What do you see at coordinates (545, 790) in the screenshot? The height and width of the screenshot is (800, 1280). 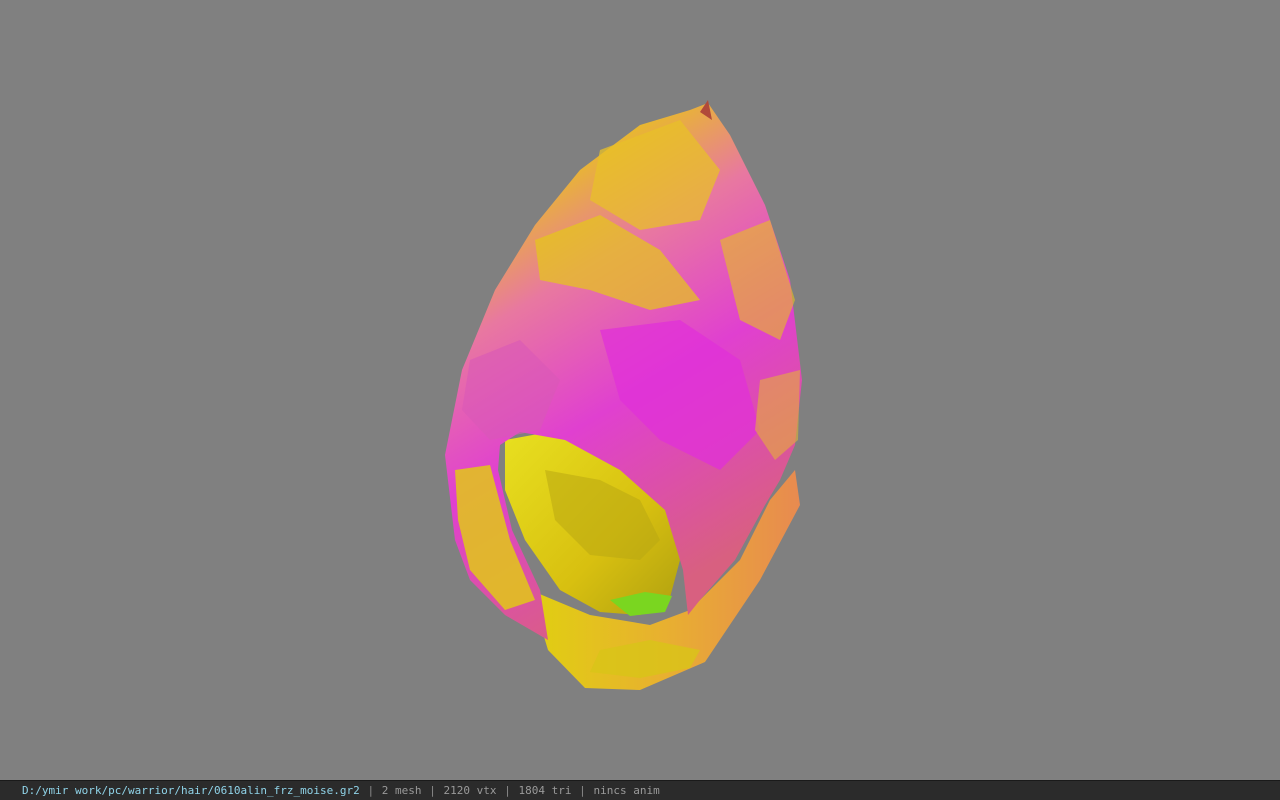 I see `triangle-count: 1804 tri` at bounding box center [545, 790].